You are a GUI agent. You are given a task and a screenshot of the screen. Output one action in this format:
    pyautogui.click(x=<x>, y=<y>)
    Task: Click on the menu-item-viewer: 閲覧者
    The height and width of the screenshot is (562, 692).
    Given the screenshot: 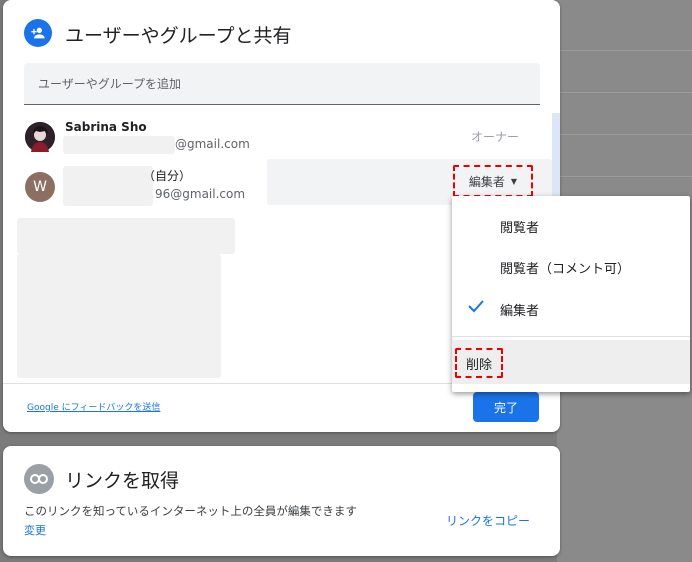 What is the action you would take?
    pyautogui.click(x=571, y=225)
    